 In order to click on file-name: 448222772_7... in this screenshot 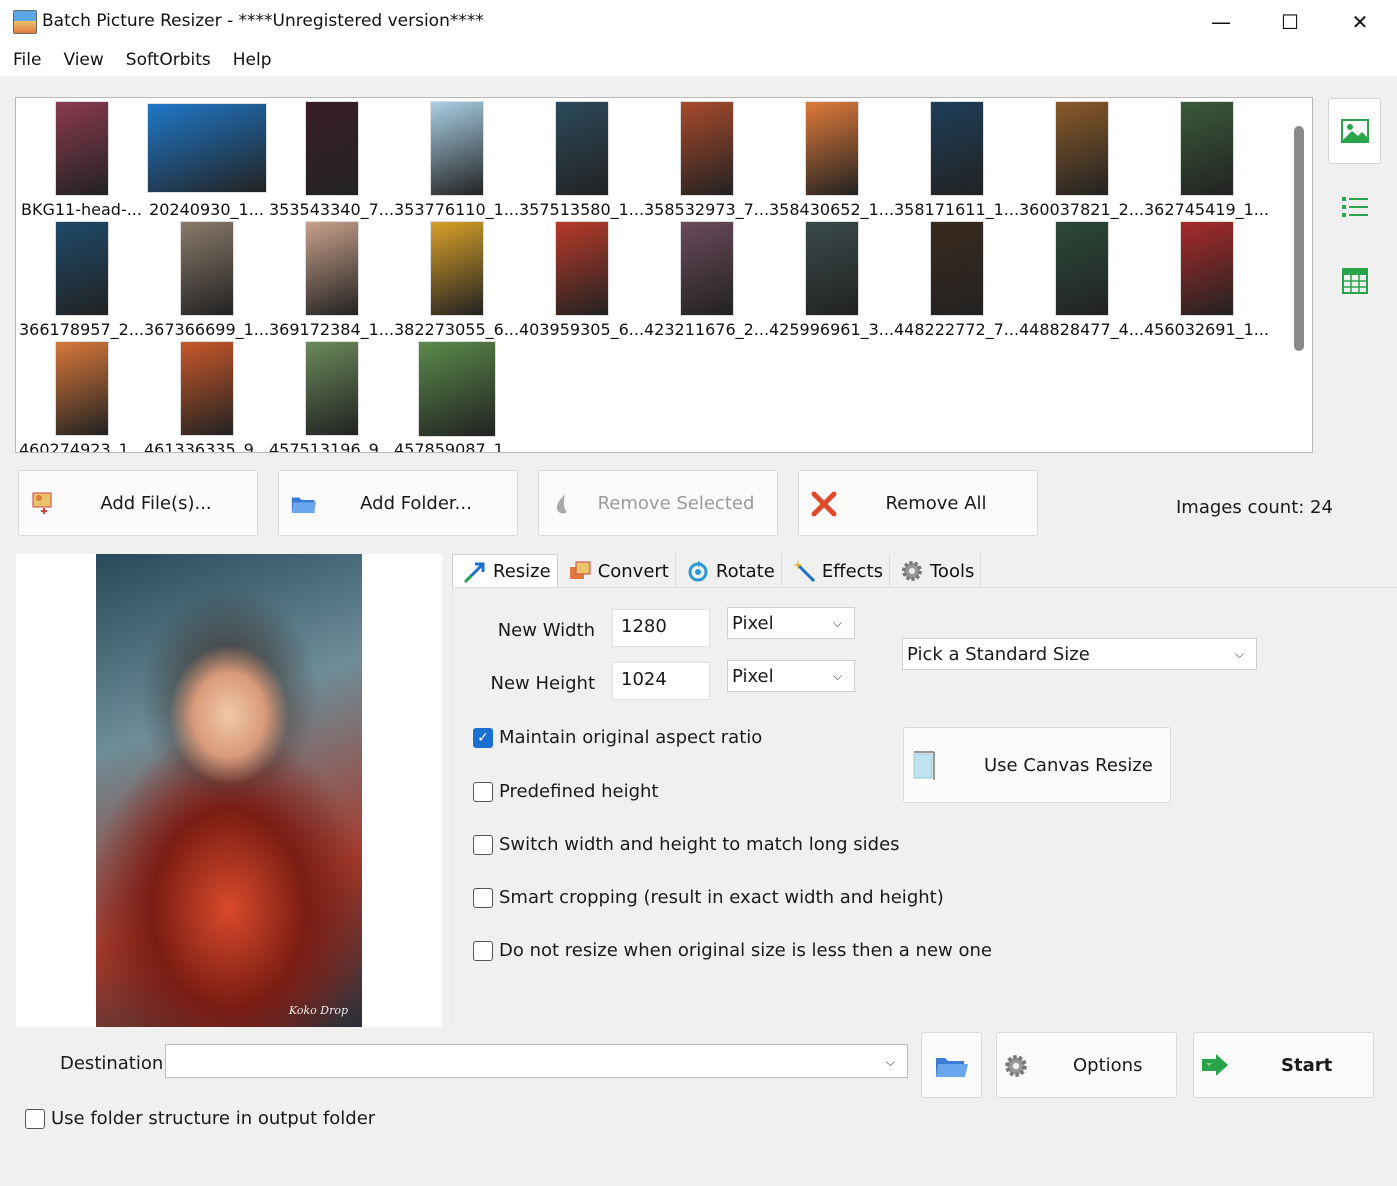, I will do `click(956, 329)`.